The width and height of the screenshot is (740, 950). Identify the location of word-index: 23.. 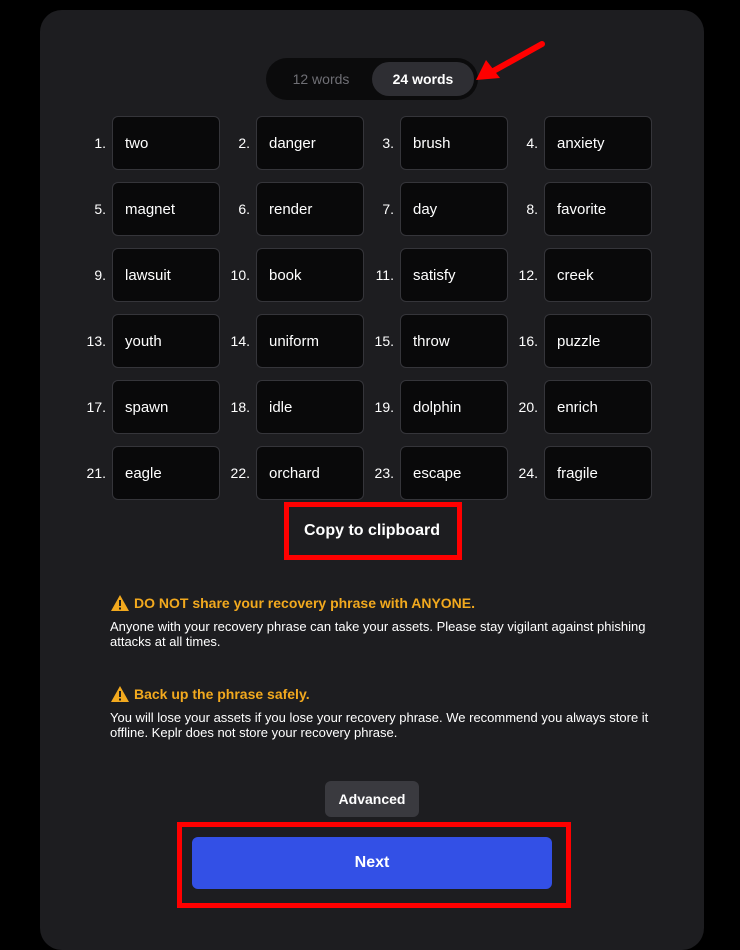
(384, 473).